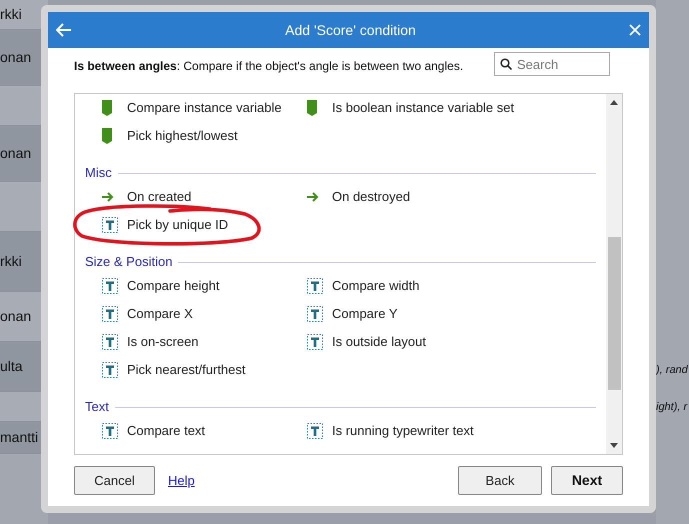 The height and width of the screenshot is (524, 689). Describe the element at coordinates (187, 342) in the screenshot. I see `condition-item: Is on-screen` at that location.